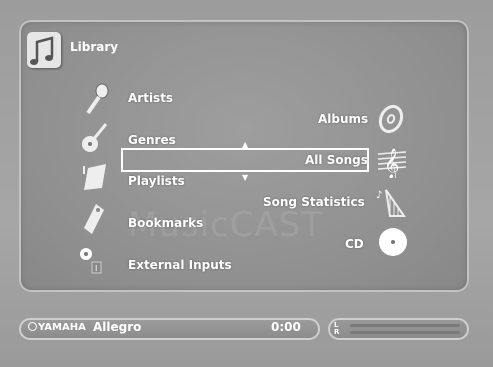  I want to click on yamaha-emblem-icon, so click(32, 326).